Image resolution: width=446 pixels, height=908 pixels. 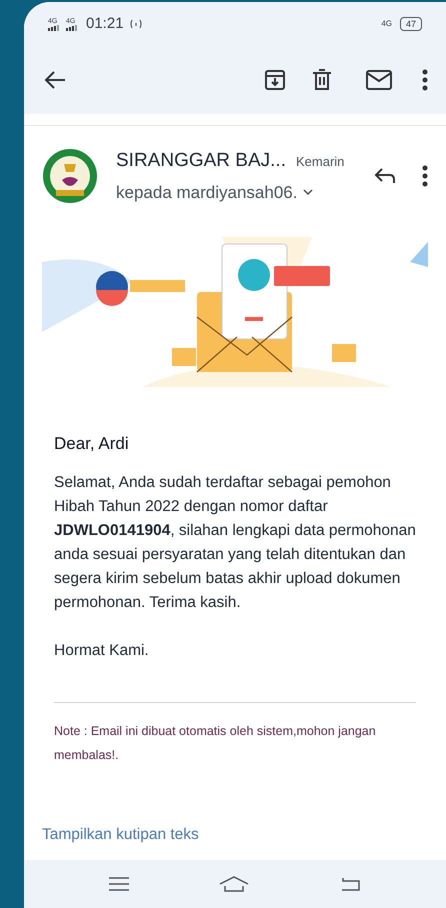 What do you see at coordinates (70, 176) in the screenshot?
I see `emblem-avatar-icon` at bounding box center [70, 176].